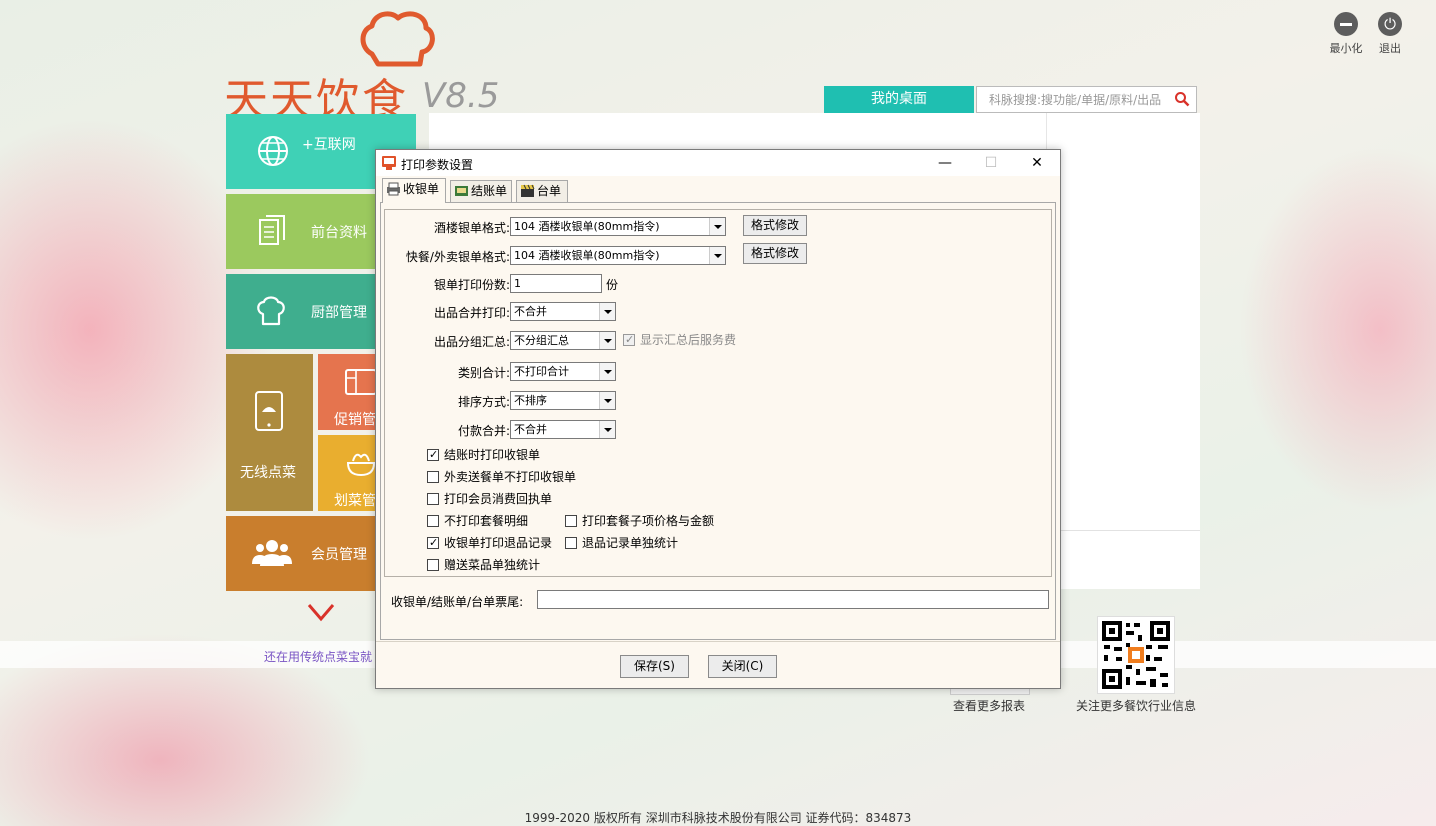 Image resolution: width=1436 pixels, height=826 pixels. What do you see at coordinates (563, 340) in the screenshot?
I see `group-summary-select: 不分组汇总` at bounding box center [563, 340].